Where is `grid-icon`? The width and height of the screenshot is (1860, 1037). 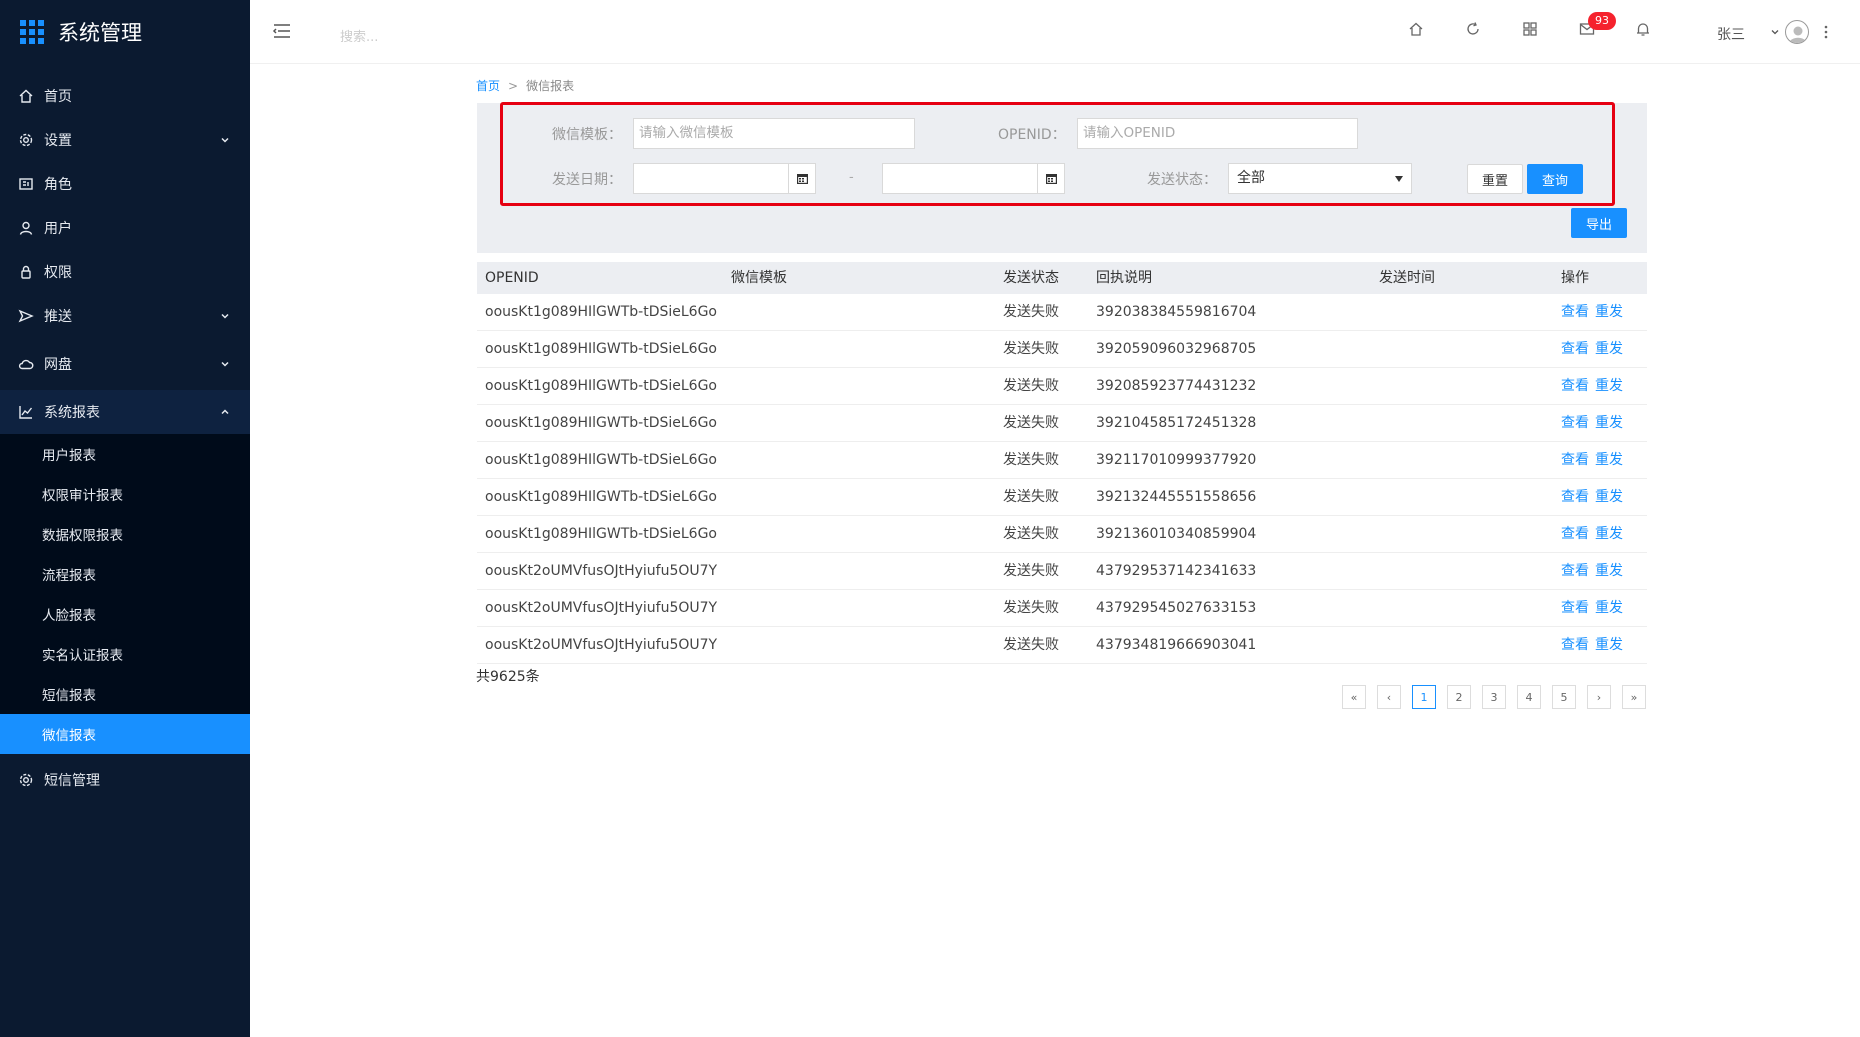
grid-icon is located at coordinates (1531, 30).